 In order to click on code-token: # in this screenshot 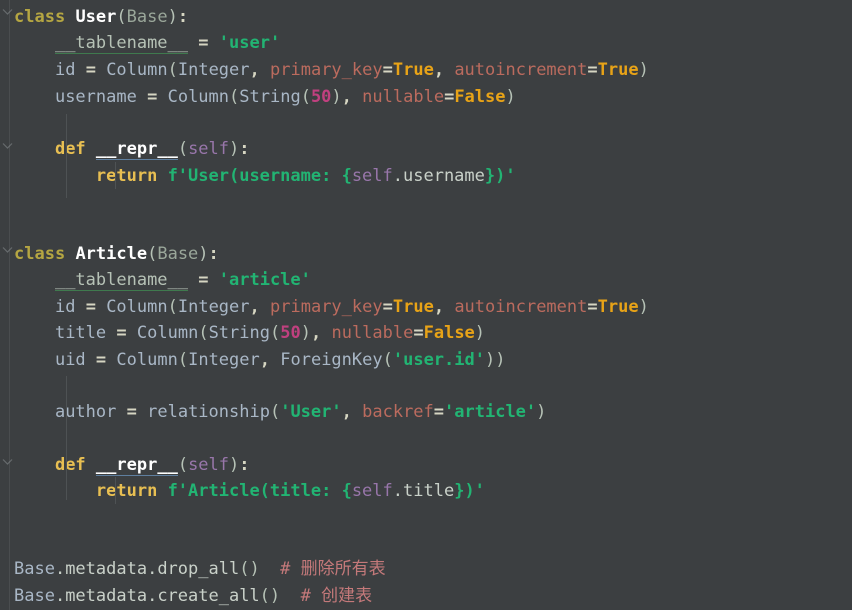, I will do `click(311, 596)`.